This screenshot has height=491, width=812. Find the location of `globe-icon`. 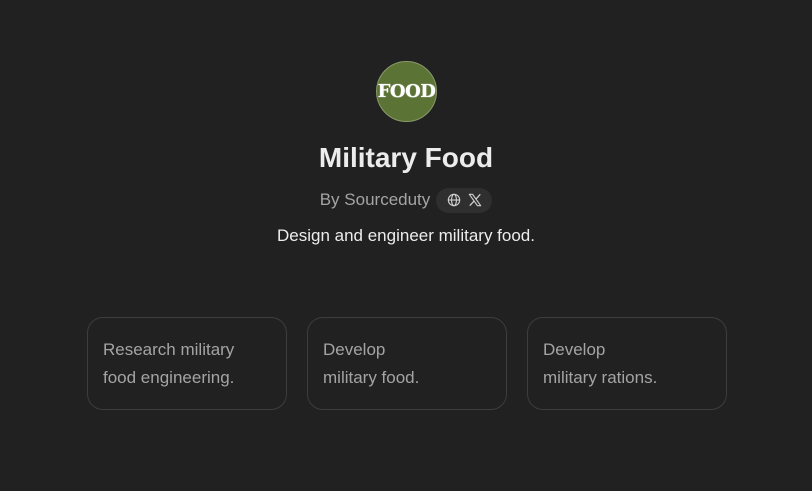

globe-icon is located at coordinates (453, 200).